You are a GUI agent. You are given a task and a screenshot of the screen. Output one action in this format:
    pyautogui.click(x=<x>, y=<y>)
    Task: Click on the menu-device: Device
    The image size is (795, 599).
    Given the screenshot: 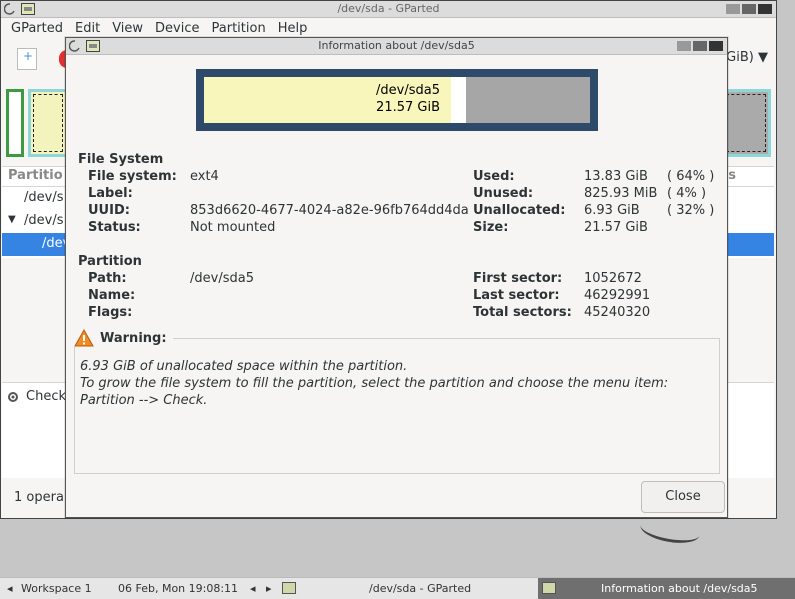 What is the action you would take?
    pyautogui.click(x=177, y=28)
    